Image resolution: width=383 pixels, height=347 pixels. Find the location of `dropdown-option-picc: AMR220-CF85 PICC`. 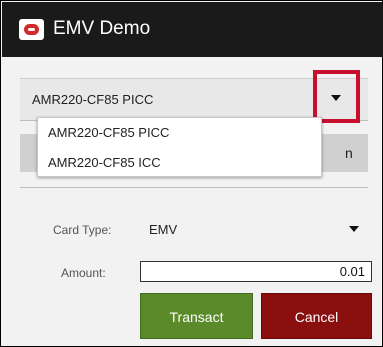

dropdown-option-picc: AMR220-CF85 PICC is located at coordinates (179, 133).